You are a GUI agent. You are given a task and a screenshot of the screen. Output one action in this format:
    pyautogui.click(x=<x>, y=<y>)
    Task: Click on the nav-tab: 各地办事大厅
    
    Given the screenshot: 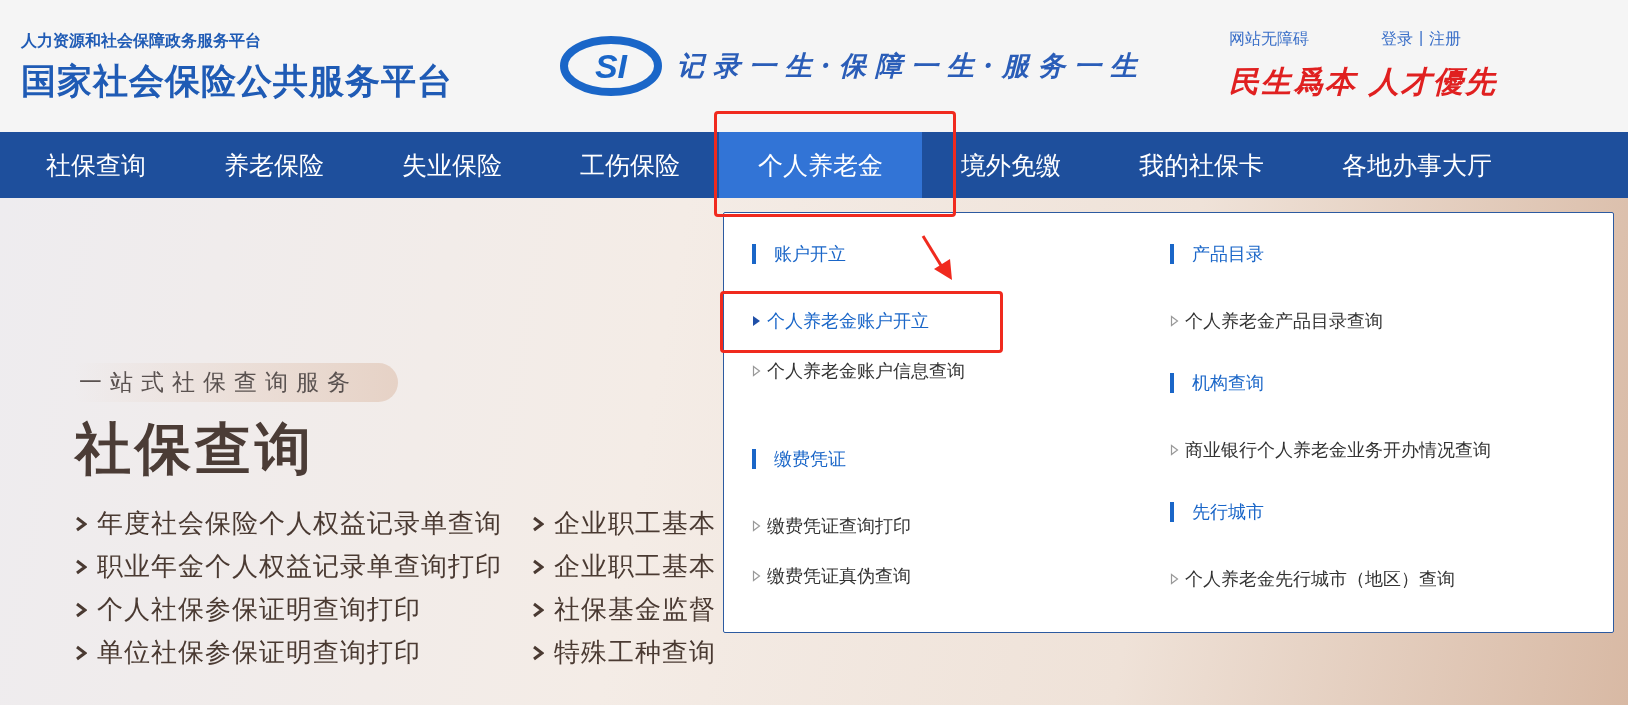 What is the action you would take?
    pyautogui.click(x=1417, y=165)
    